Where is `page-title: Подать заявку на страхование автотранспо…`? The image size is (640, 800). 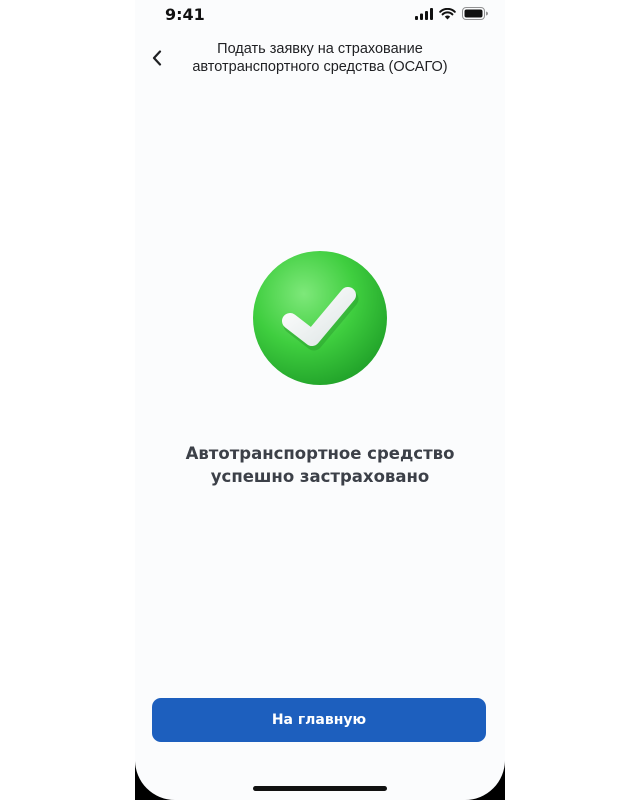
page-title: Подать заявку на страхование автотранспо… is located at coordinates (320, 58).